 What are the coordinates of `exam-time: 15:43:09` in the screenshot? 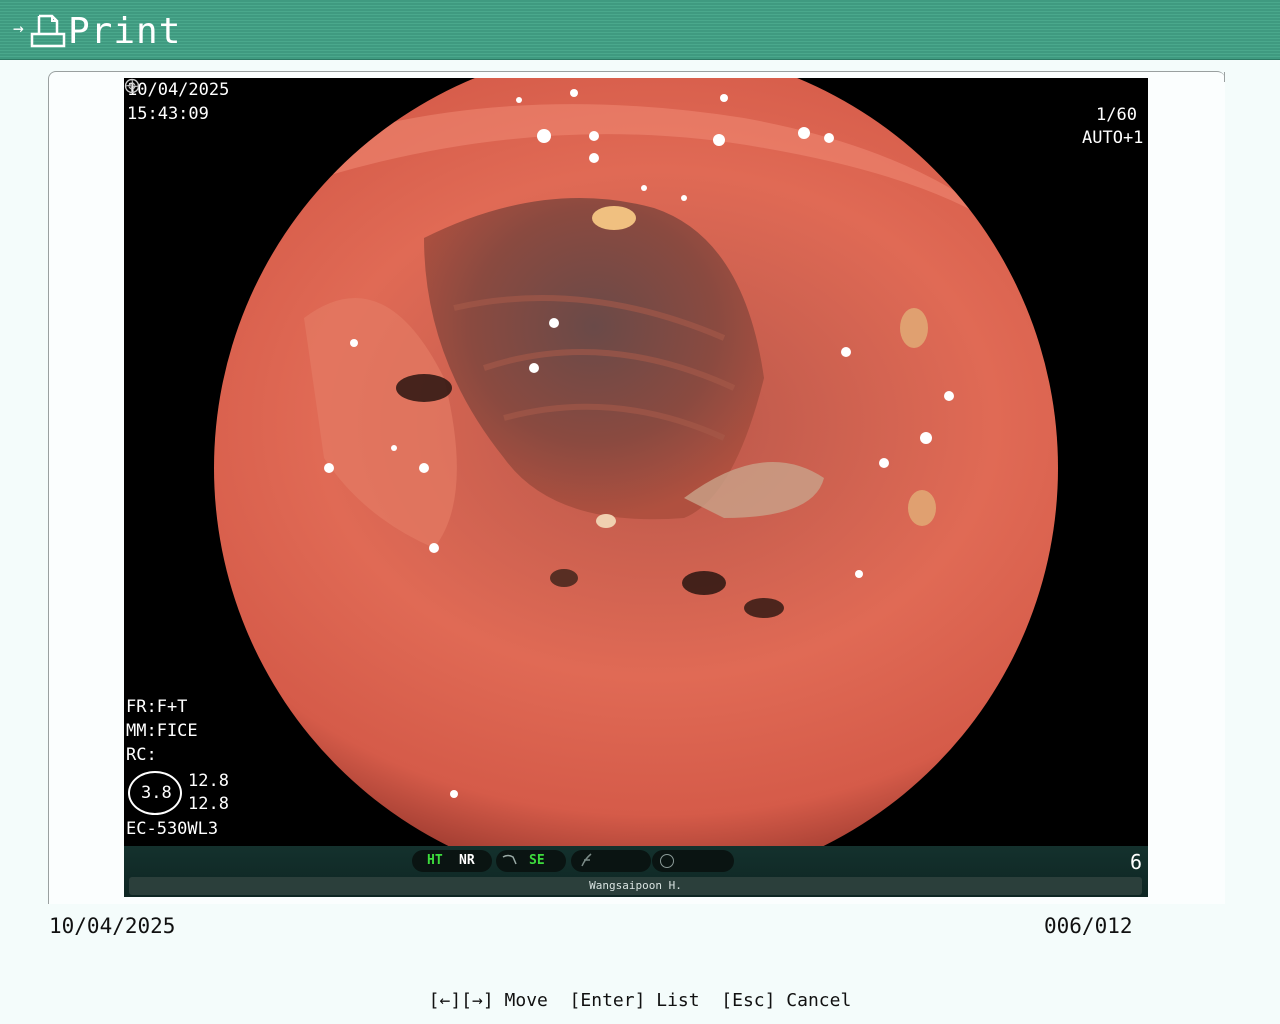 It's located at (168, 114).